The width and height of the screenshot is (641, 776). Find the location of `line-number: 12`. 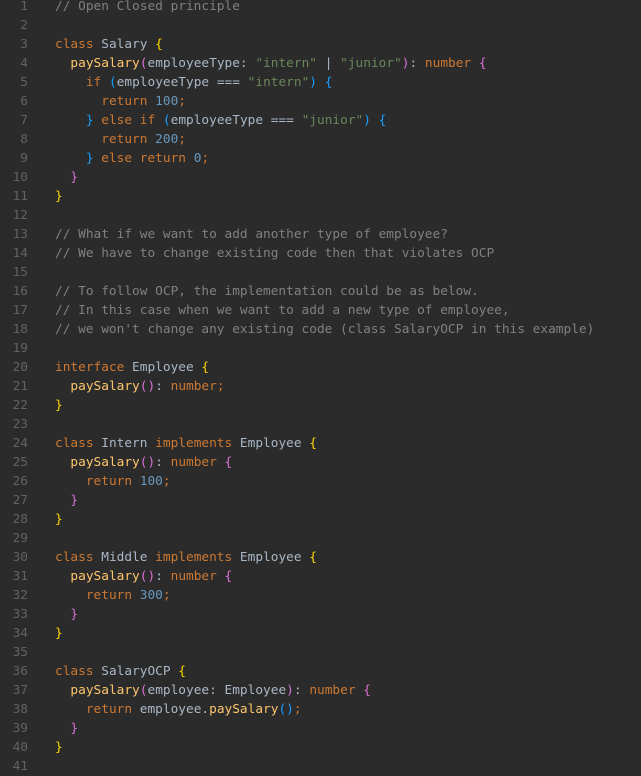

line-number: 12 is located at coordinates (20, 215).